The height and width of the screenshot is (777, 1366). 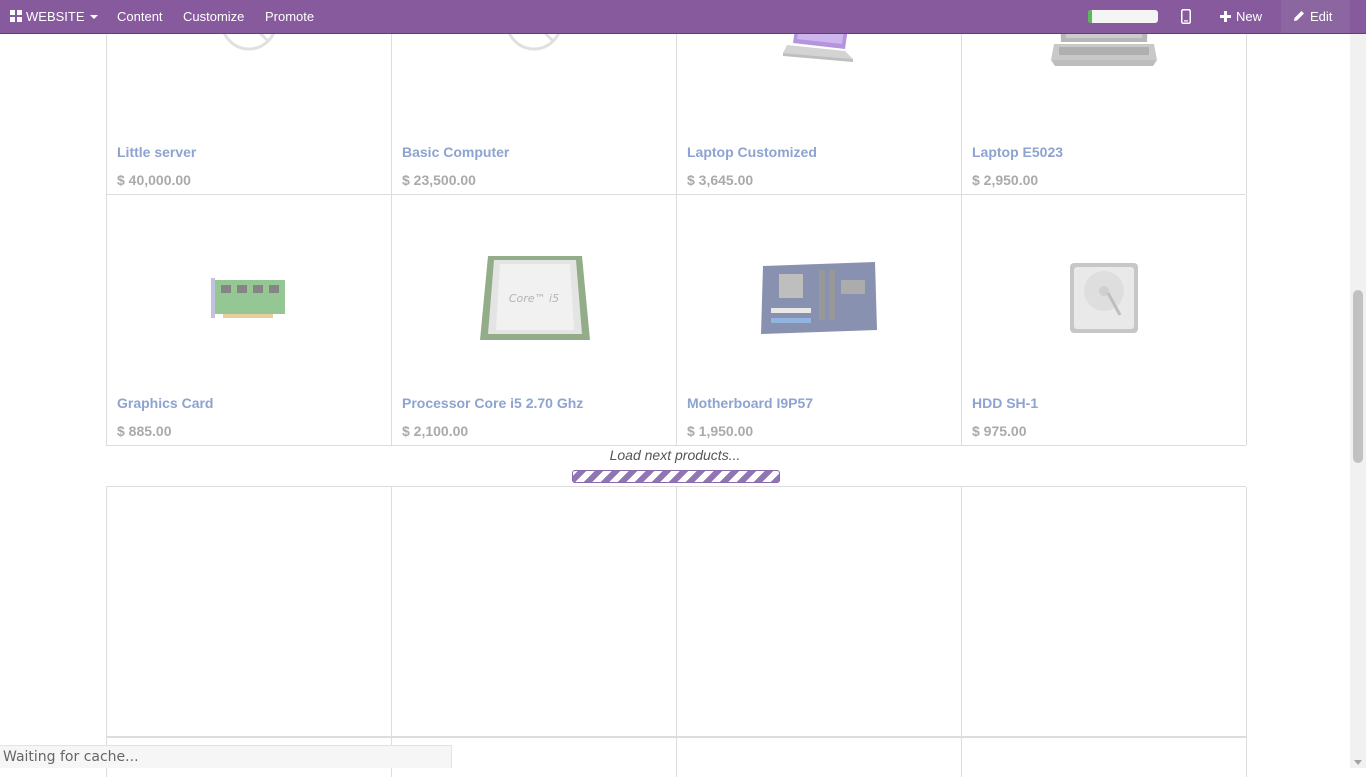 I want to click on product-card: HDD SH-1 $ 975.00, so click(x=1104, y=320).